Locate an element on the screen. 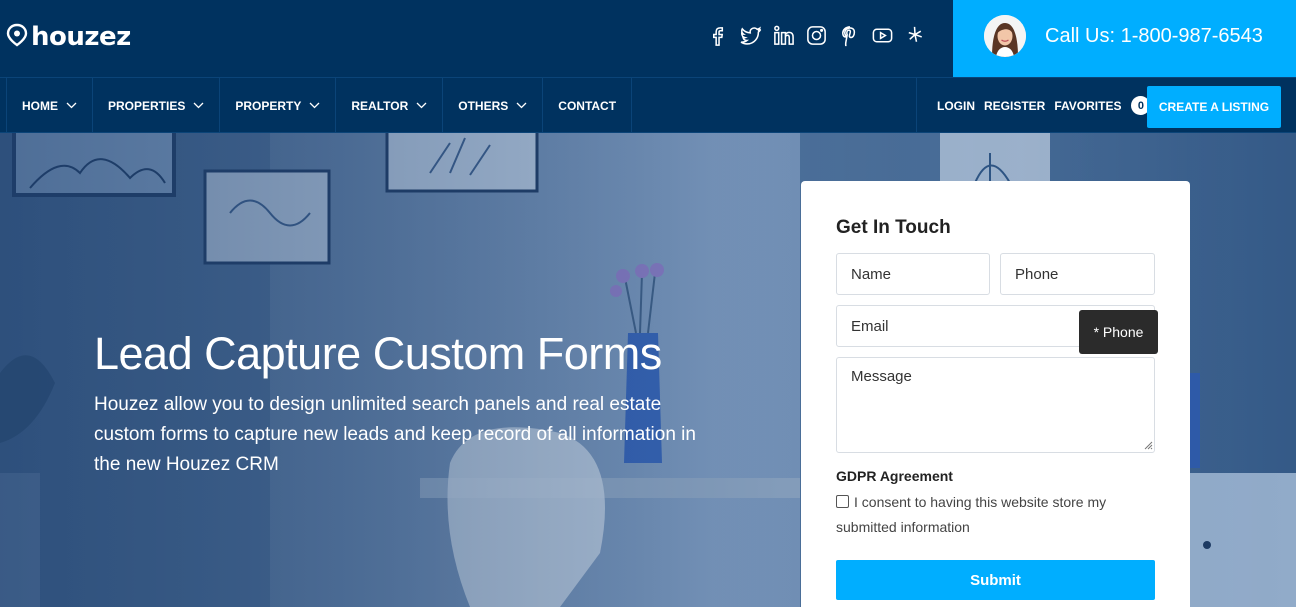 The width and height of the screenshot is (1296, 607). social-links is located at coordinates (816, 35).